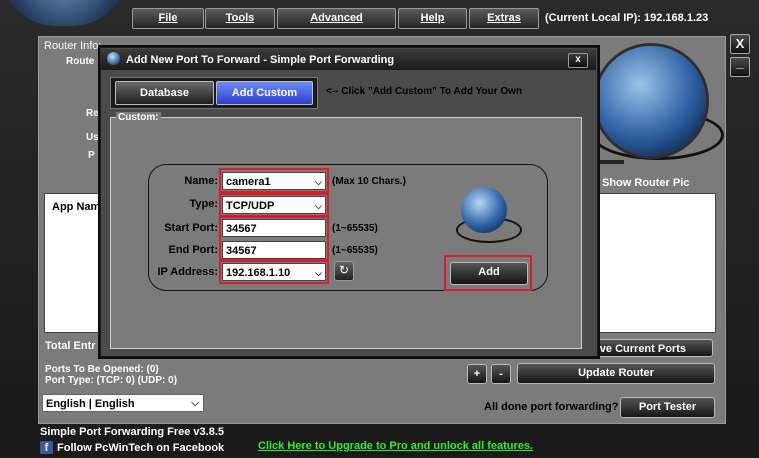  I want to click on menu-help: Help, so click(432, 18).